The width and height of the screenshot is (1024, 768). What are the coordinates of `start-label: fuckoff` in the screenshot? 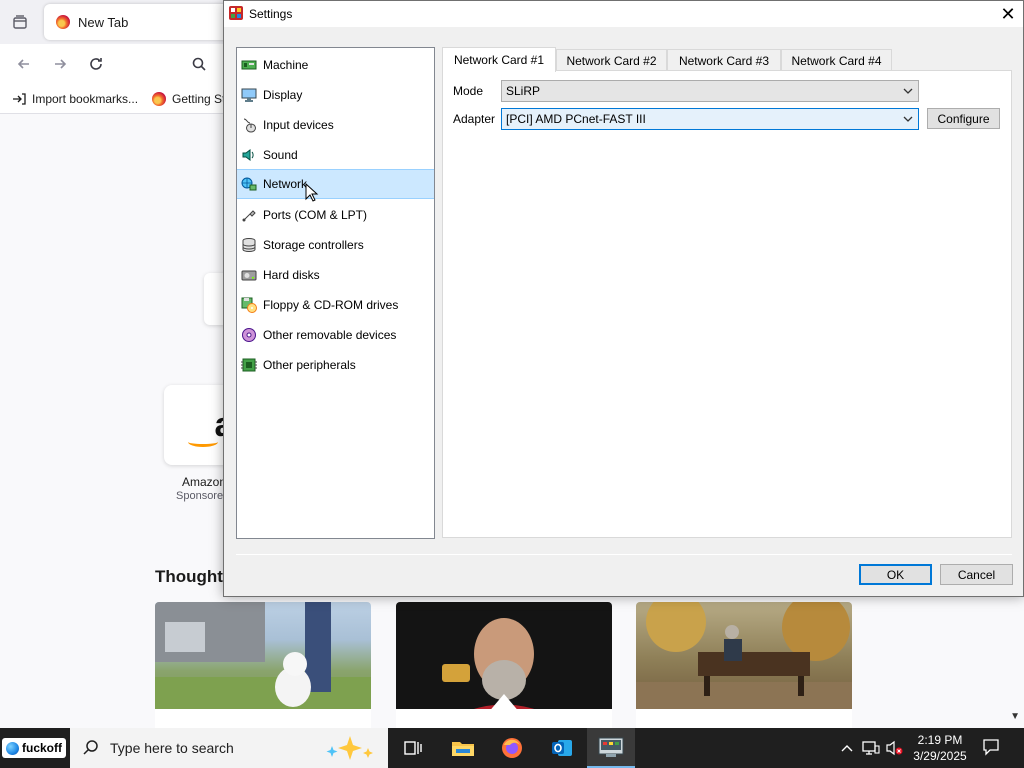 It's located at (42, 748).